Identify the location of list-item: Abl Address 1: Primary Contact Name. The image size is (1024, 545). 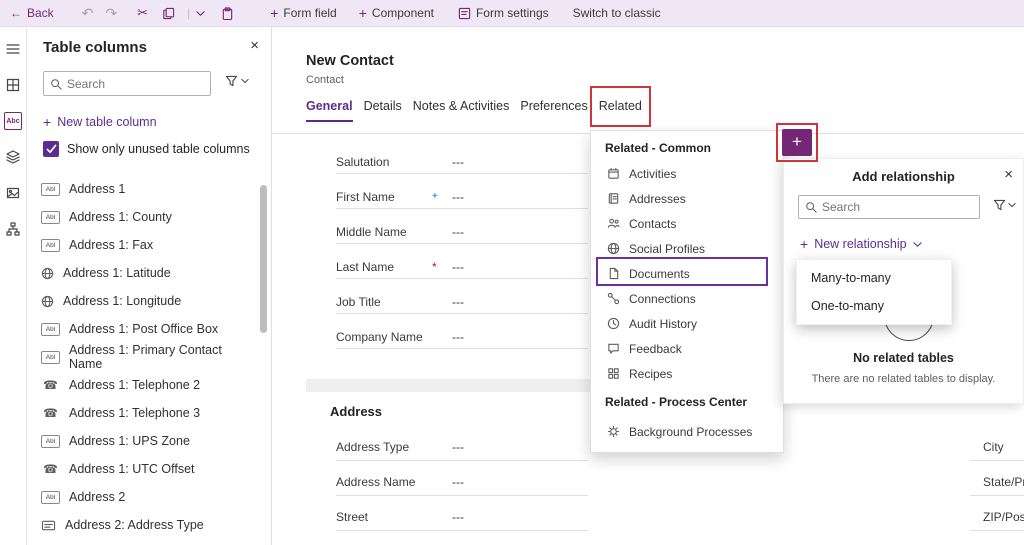
(142, 357).